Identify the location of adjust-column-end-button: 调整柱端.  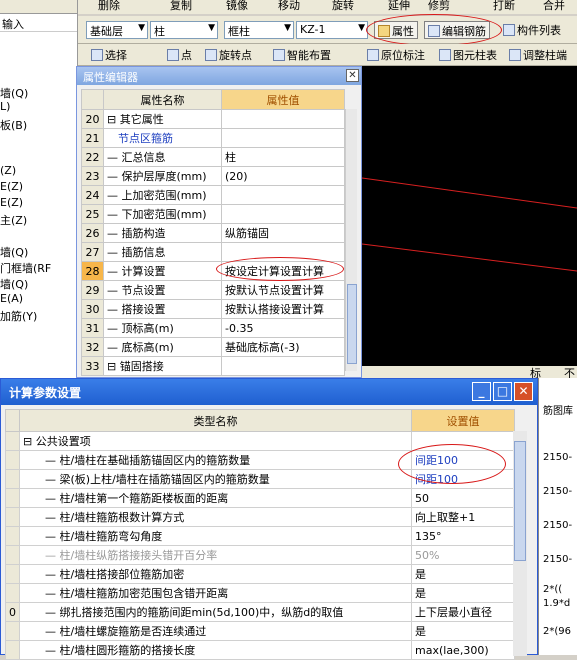
(538, 55).